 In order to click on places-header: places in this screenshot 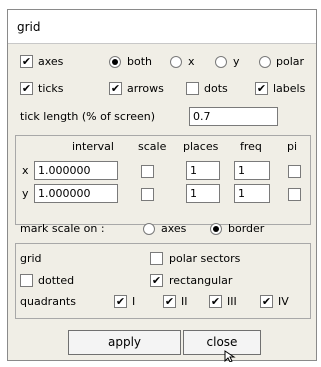, I will do `click(201, 146)`.